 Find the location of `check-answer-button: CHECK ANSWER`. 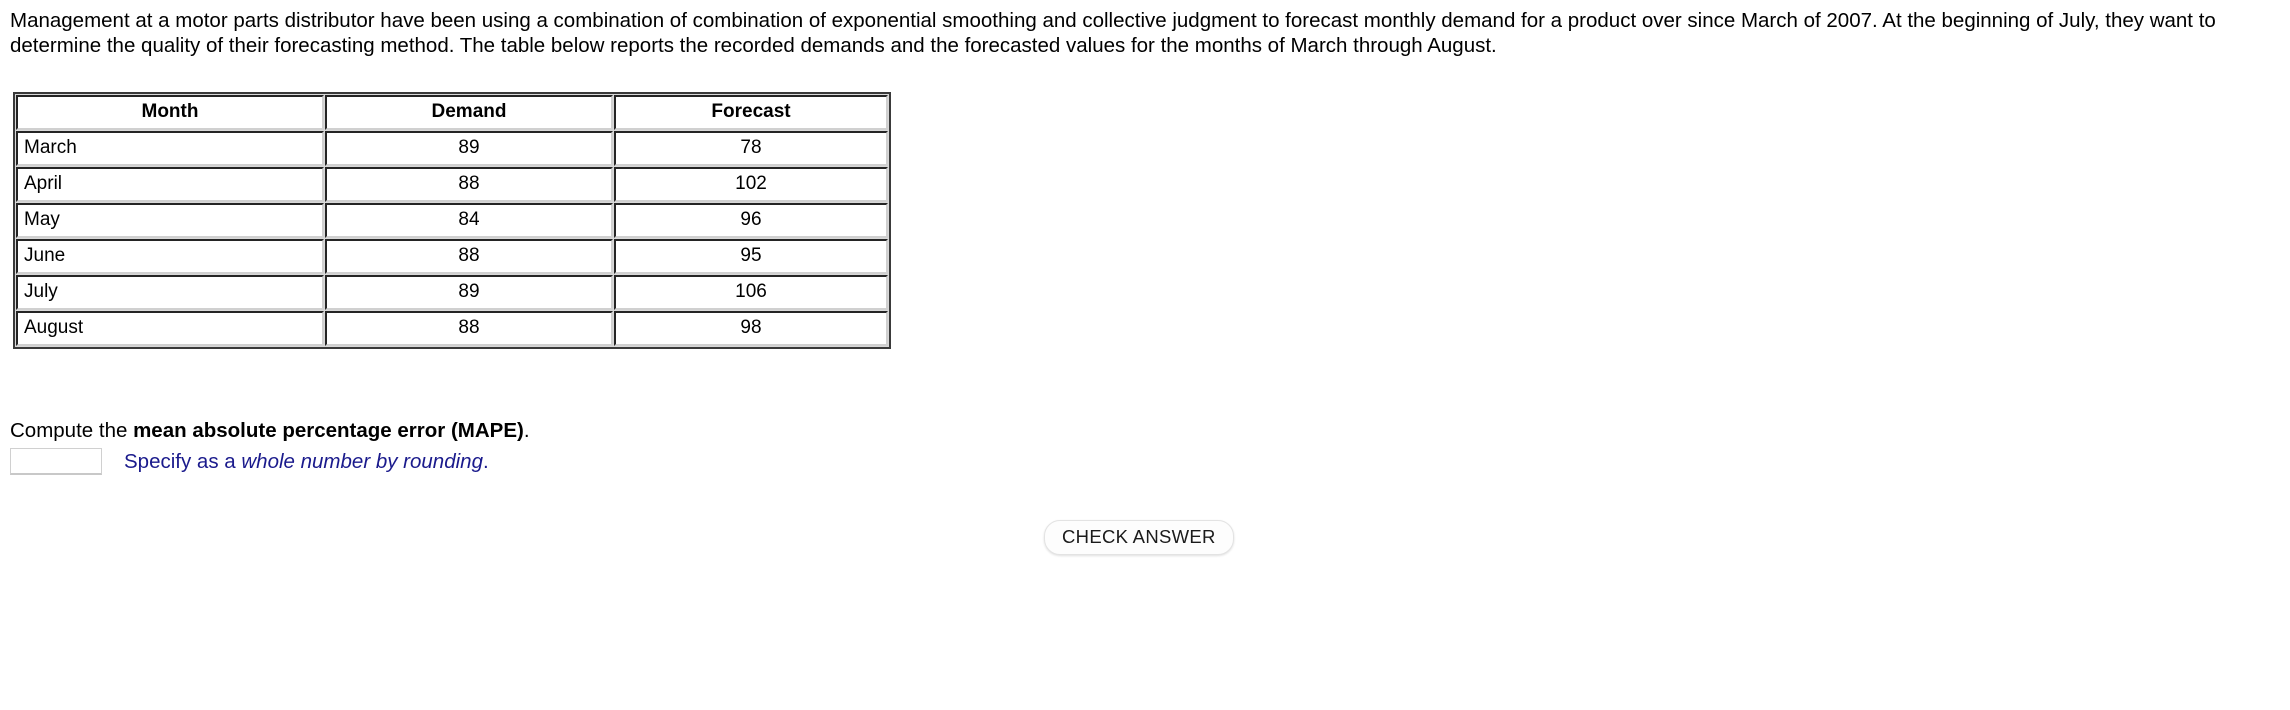

check-answer-button: CHECK ANSWER is located at coordinates (1139, 538).